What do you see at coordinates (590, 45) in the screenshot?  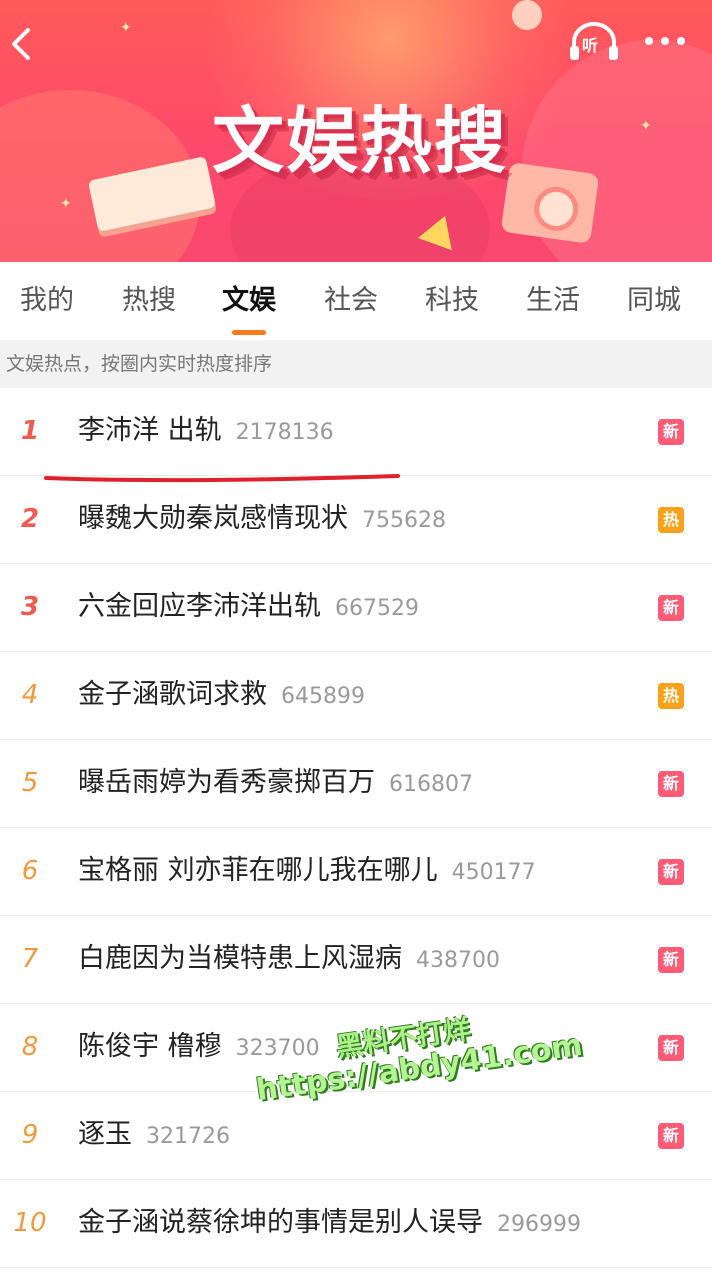 I see `listen-label: 听` at bounding box center [590, 45].